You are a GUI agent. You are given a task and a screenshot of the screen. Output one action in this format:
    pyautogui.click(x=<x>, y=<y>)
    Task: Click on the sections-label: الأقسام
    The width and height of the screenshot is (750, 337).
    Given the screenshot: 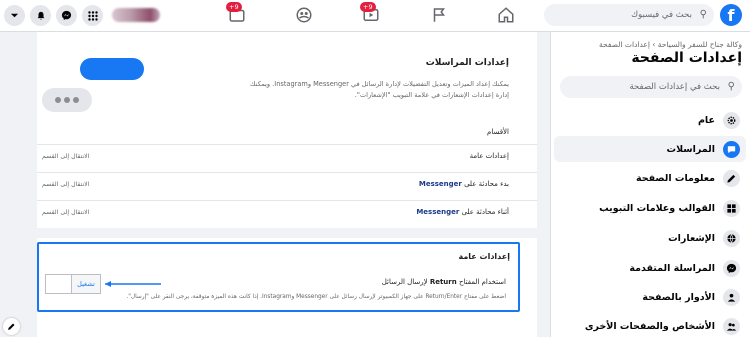 What is the action you would take?
    pyautogui.click(x=498, y=132)
    